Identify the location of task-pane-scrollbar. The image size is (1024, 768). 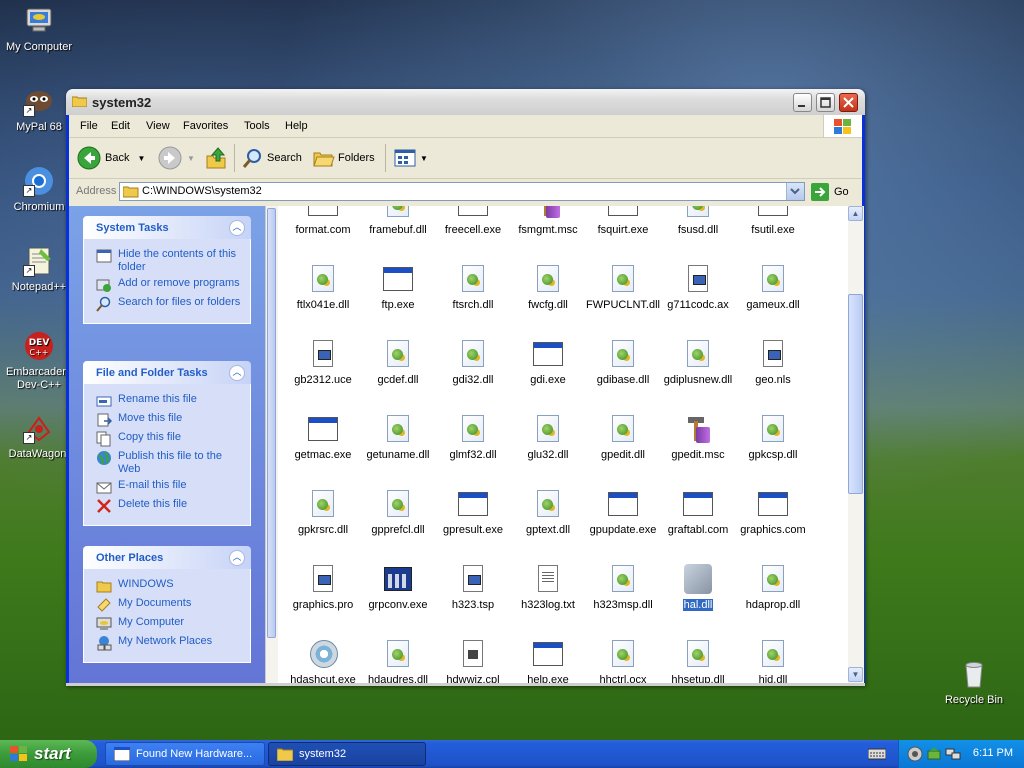
(271, 444).